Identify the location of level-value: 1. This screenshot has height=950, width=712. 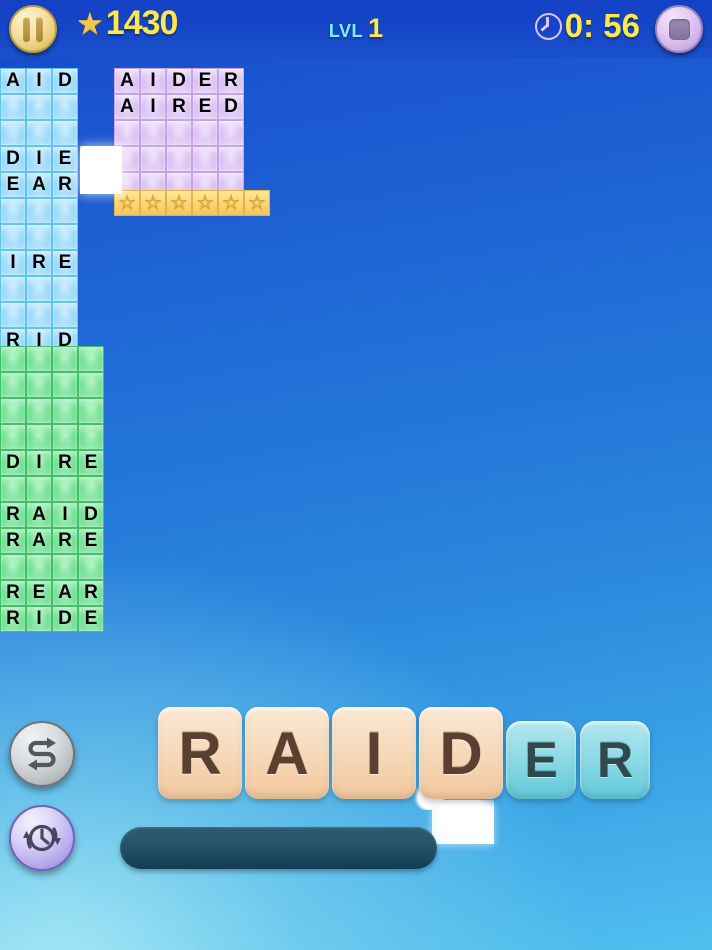
(376, 28).